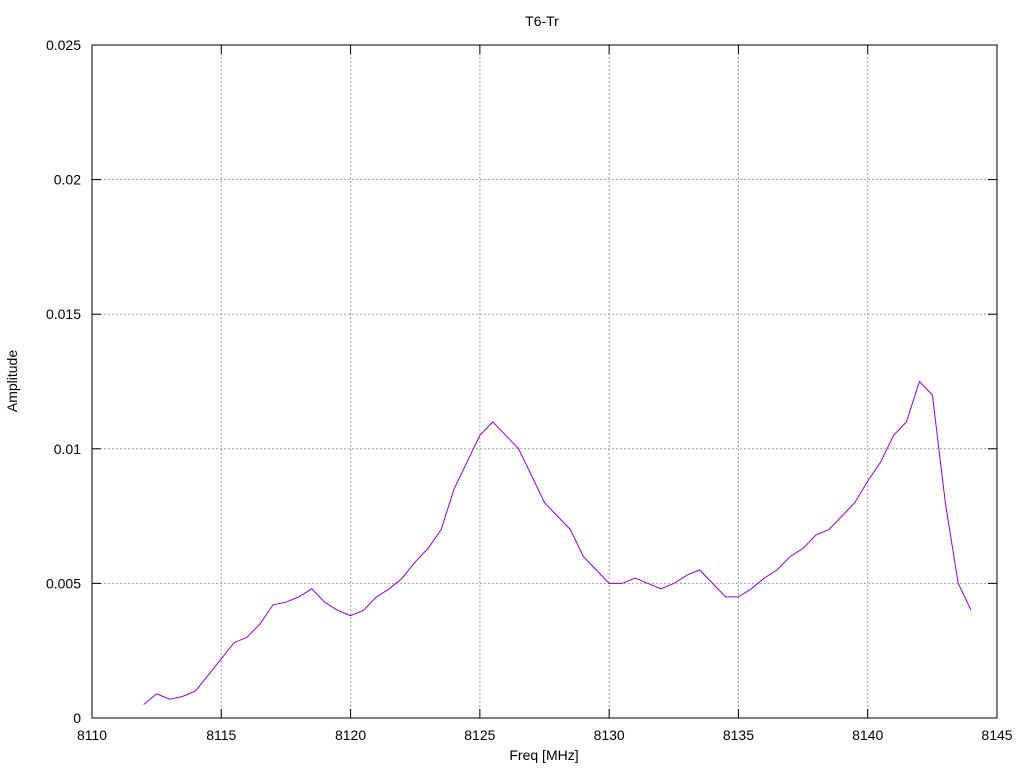 The width and height of the screenshot is (1024, 768). I want to click on x-tick-label: 8120, so click(350, 735).